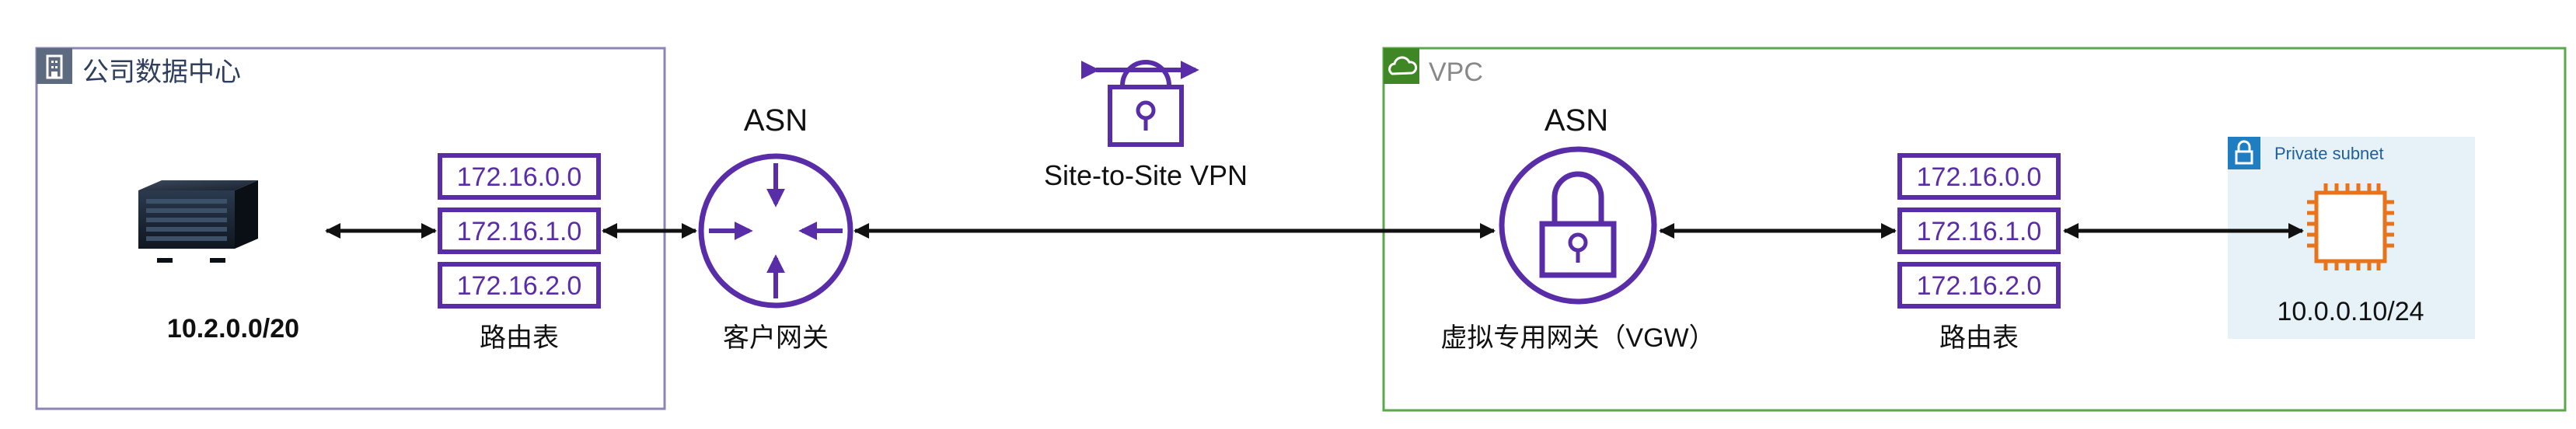  I want to click on private-subnet: Private subnet 10.0.0.10/24, so click(2352, 238).